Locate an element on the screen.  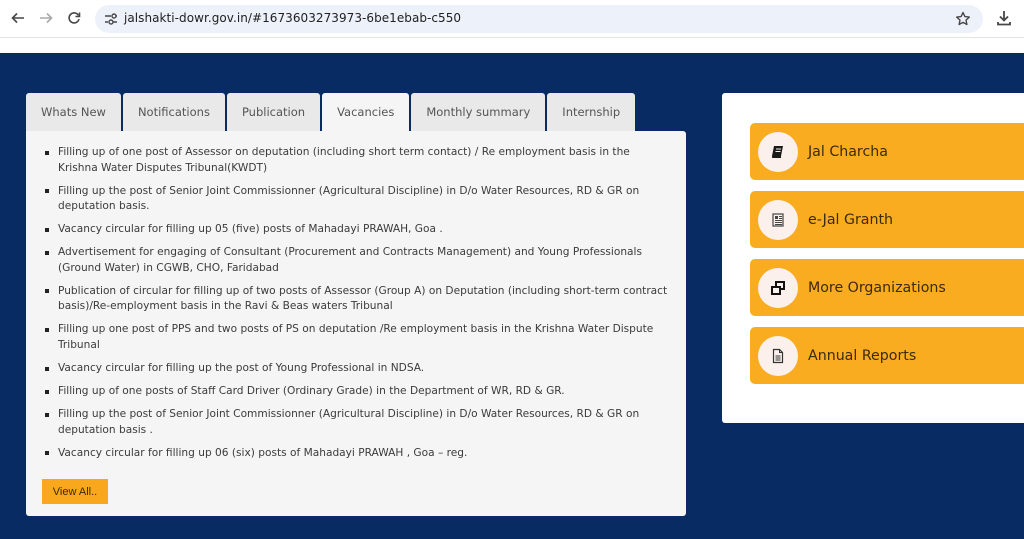
newspaper-icon is located at coordinates (778, 219).